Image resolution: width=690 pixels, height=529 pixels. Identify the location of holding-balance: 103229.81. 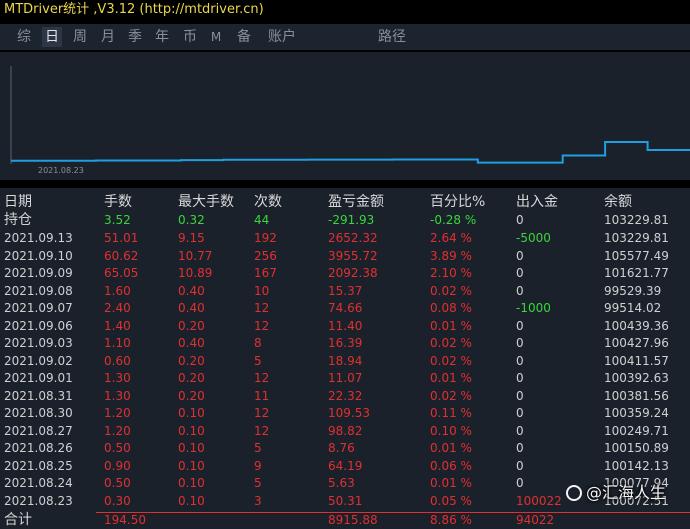
(636, 220).